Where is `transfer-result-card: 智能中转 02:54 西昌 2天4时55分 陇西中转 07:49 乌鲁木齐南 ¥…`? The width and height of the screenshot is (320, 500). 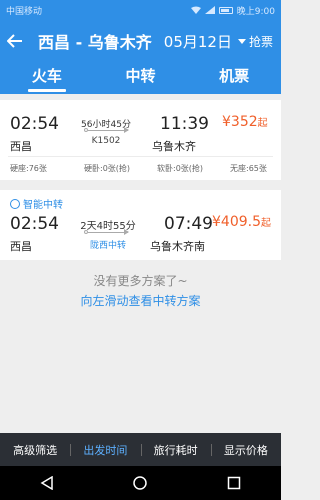
transfer-result-card: 智能中转 02:54 西昌 2天4时55分 陇西中转 07:49 乌鲁木齐南 ¥… is located at coordinates (140, 225).